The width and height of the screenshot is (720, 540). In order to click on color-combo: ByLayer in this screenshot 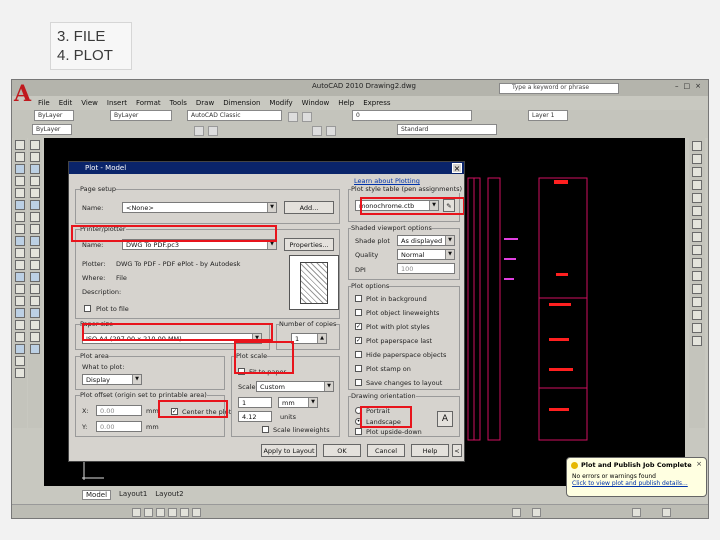, I will do `click(54, 115)`.